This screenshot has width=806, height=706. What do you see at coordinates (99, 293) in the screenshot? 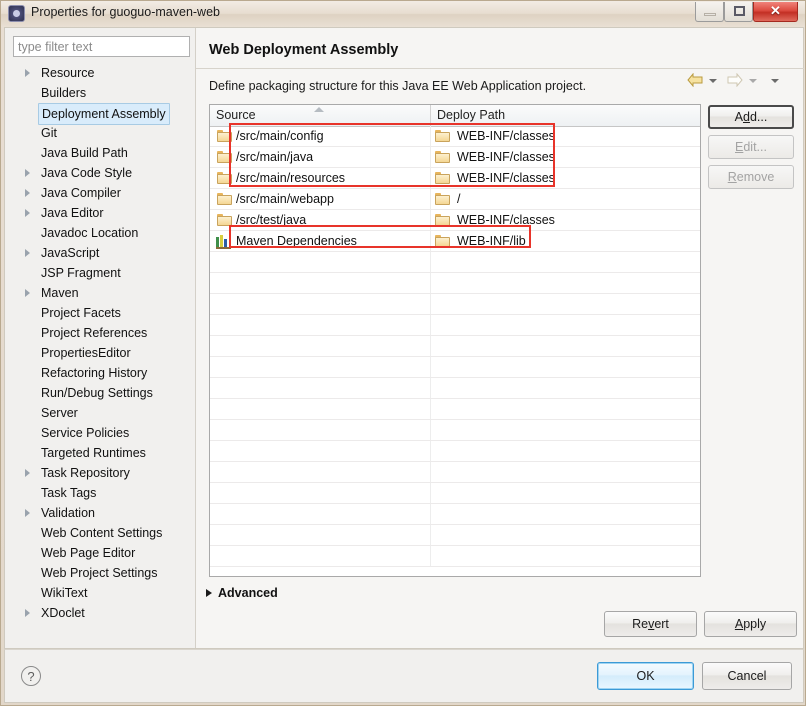
I see `sidebar-item-maven: Maven` at bounding box center [99, 293].